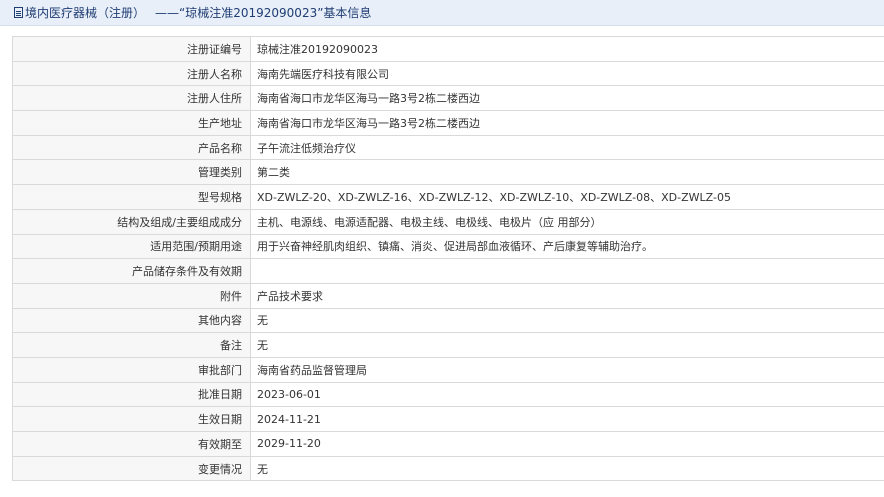 Image resolution: width=884 pixels, height=497 pixels. I want to click on row-label: 结构及组成/主要组成成分, so click(131, 221).